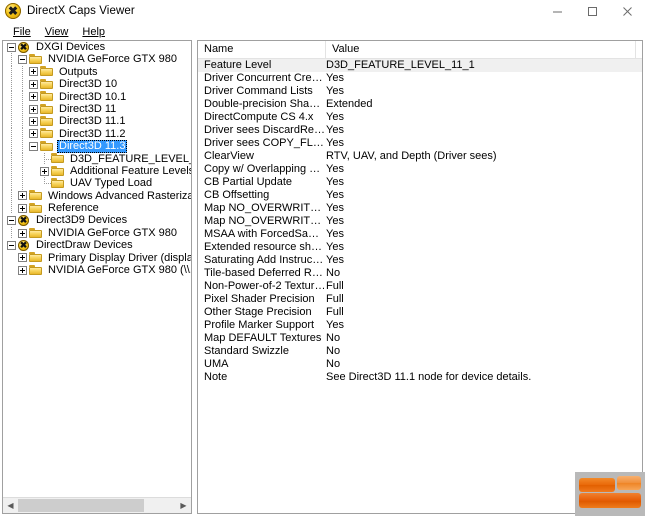 This screenshot has width=645, height=516. I want to click on close-icon, so click(627, 11).